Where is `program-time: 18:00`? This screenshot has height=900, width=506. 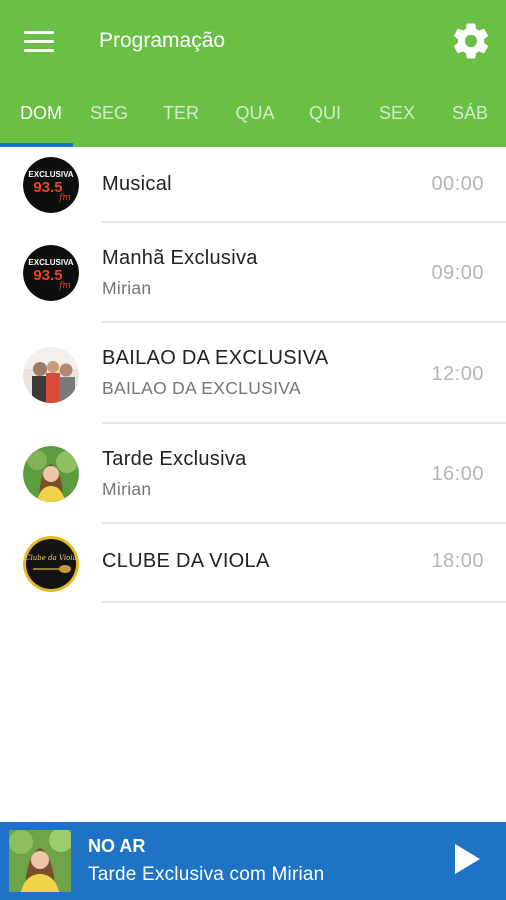 program-time: 18:00 is located at coordinates (457, 561).